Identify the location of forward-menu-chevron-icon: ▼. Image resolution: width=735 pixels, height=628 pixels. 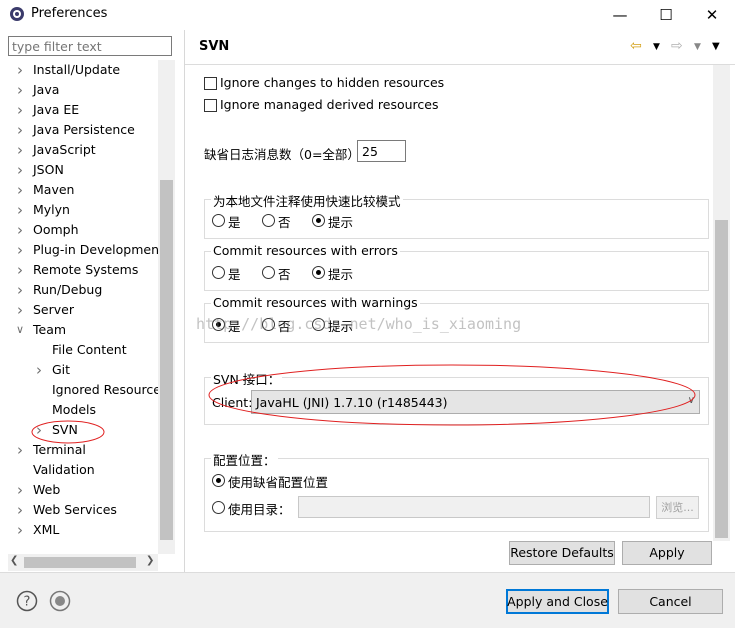
(697, 47).